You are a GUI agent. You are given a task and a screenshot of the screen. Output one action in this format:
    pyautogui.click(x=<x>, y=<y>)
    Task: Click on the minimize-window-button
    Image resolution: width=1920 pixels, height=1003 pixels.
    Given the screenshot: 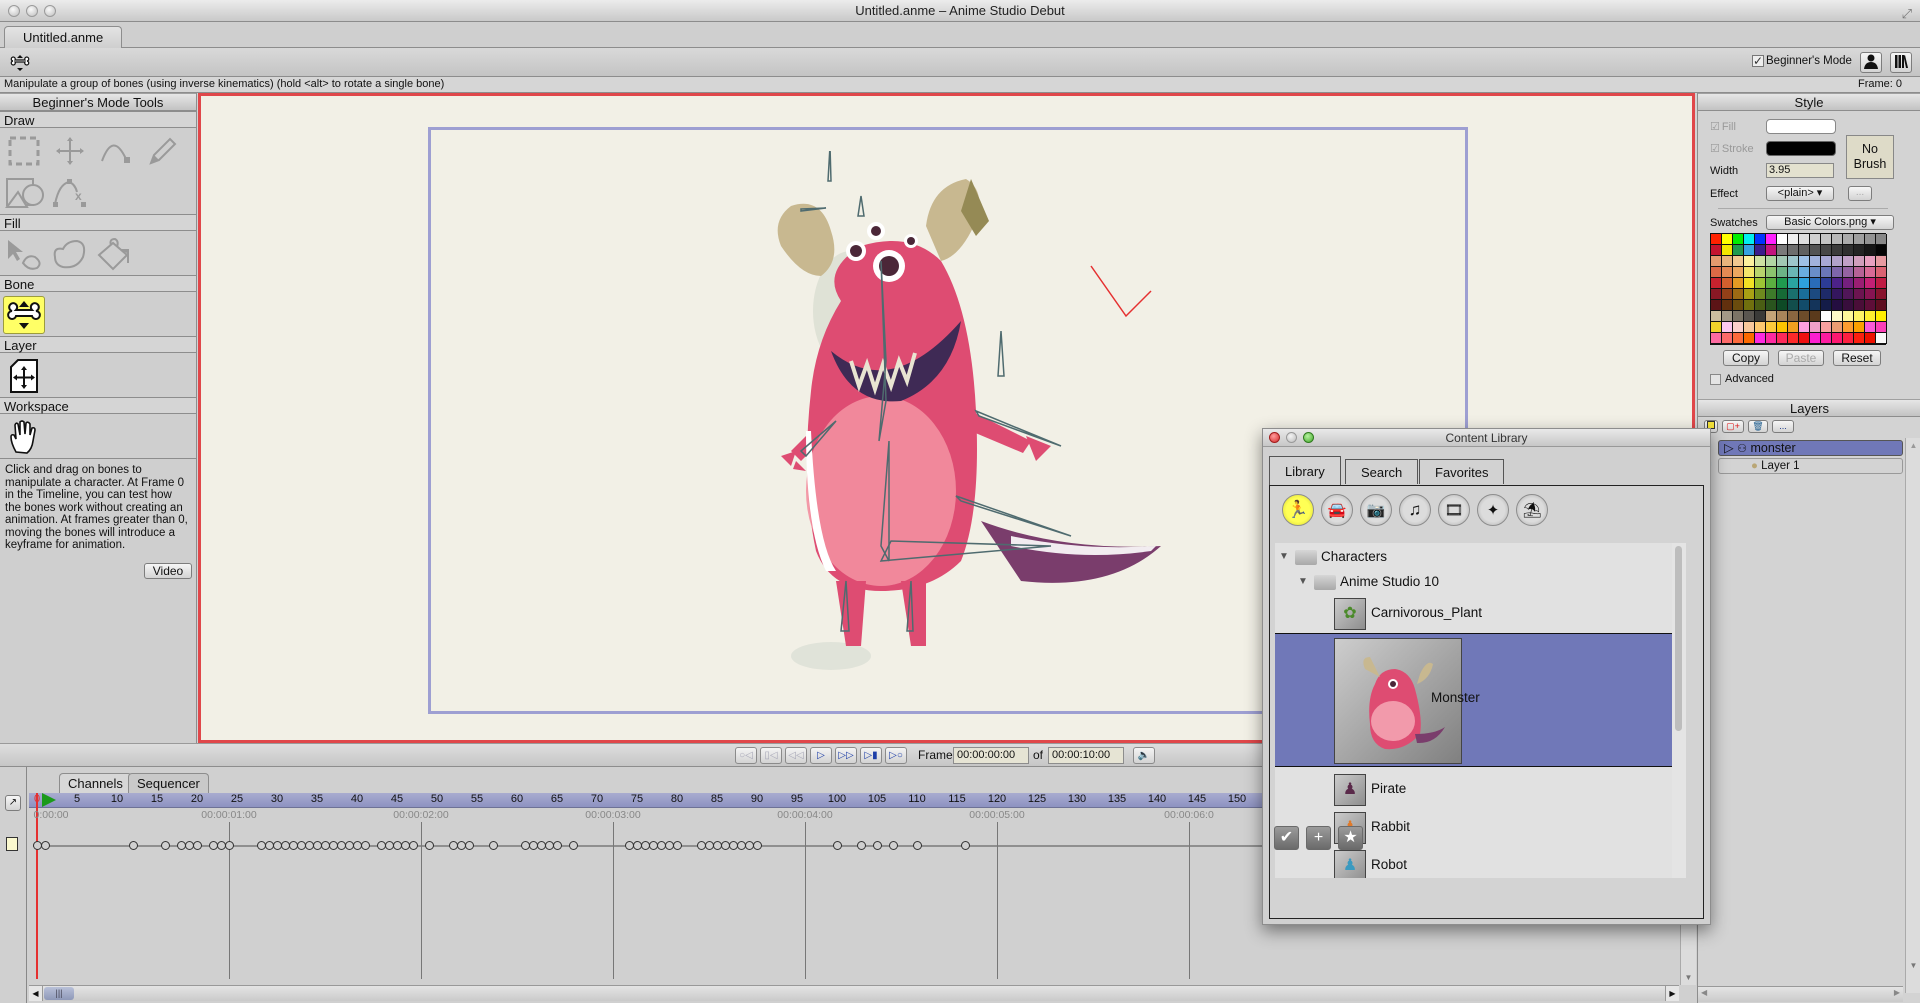 What is the action you would take?
    pyautogui.click(x=32, y=11)
    